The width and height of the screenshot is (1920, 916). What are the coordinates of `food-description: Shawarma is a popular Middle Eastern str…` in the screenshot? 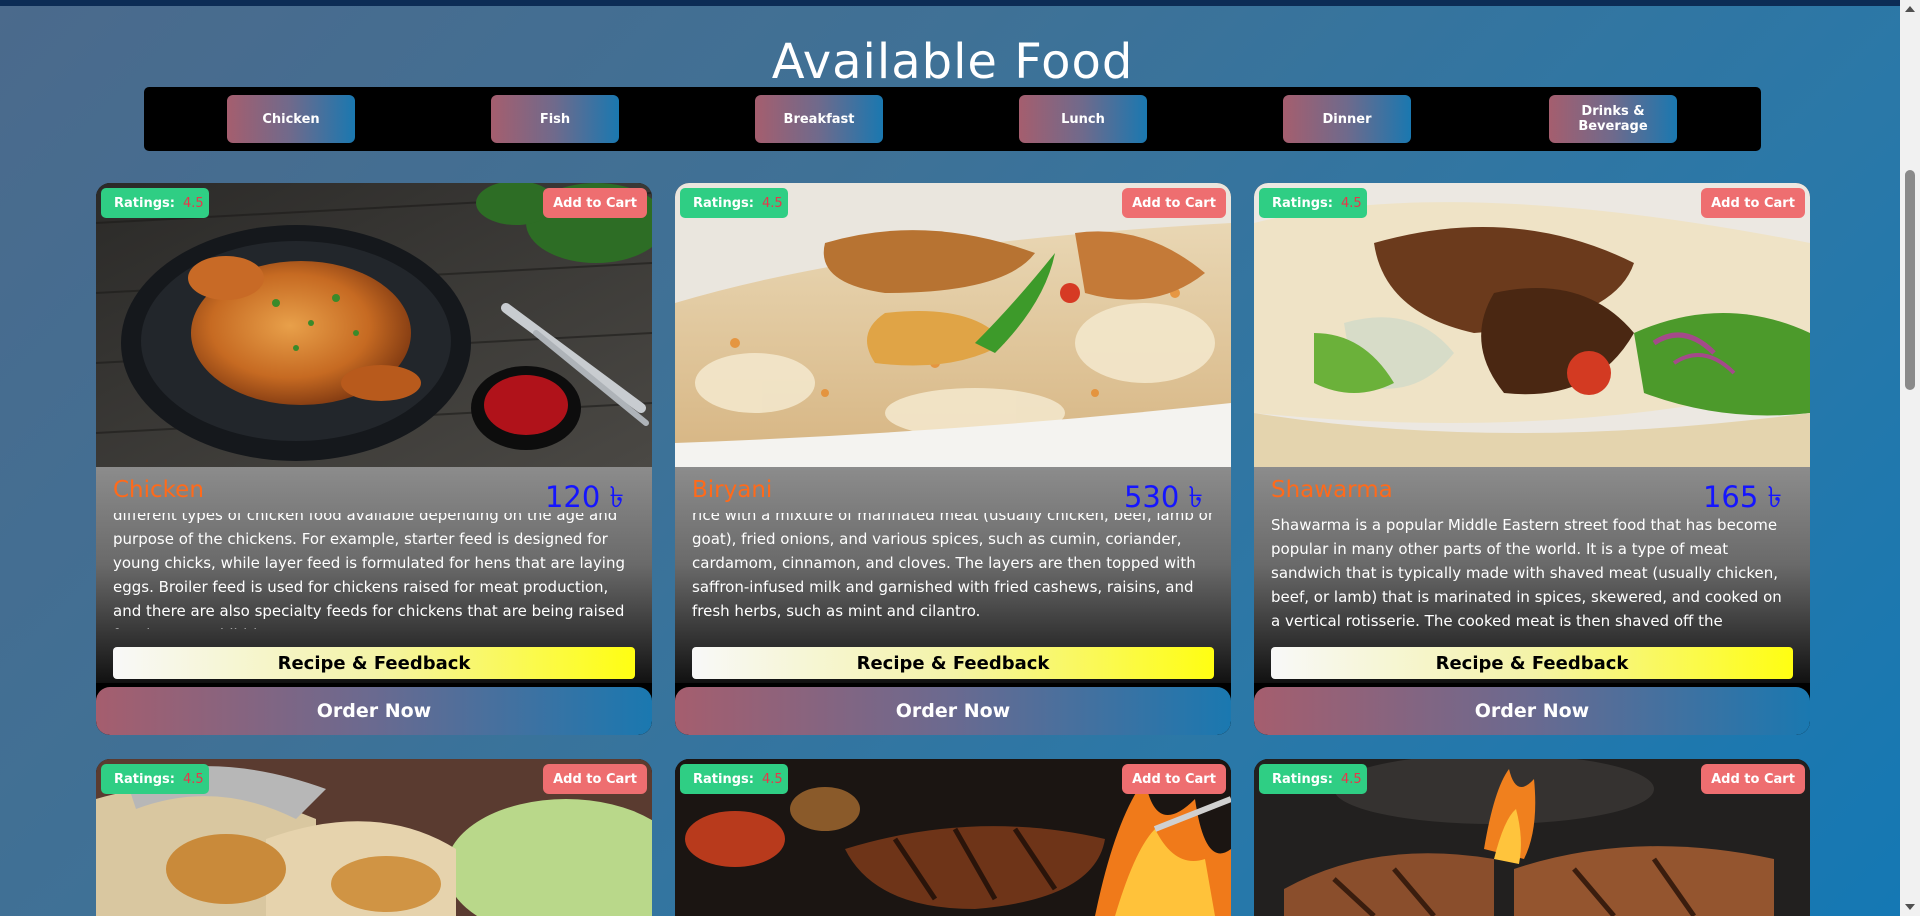 It's located at (1532, 571).